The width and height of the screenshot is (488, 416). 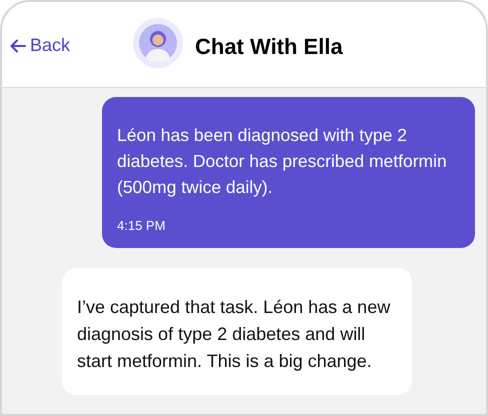 I want to click on message-text: I’ve captured that task. Léon has a new diagnosis of type 2 diabetes and will start metformin. This is a big change., so click(x=234, y=334).